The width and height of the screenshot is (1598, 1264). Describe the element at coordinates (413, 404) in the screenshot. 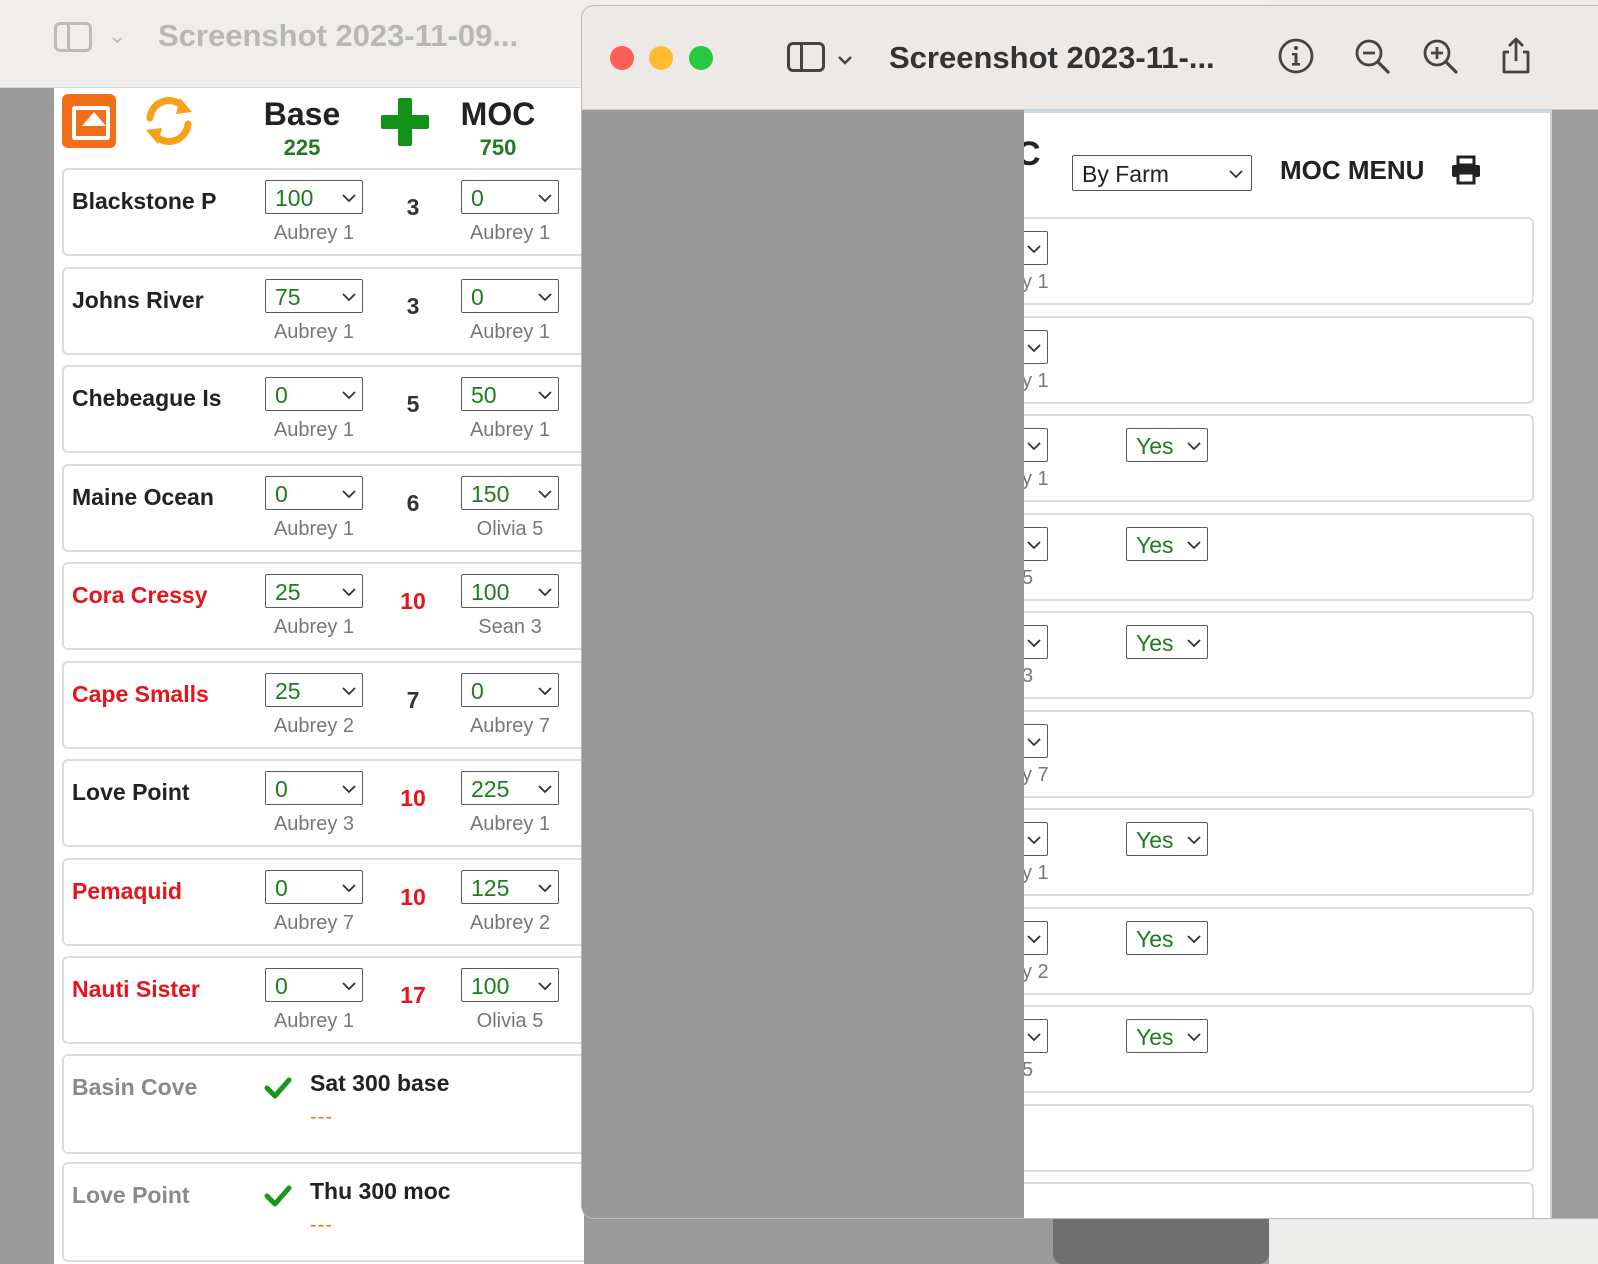

I see `days-count: 5` at that location.